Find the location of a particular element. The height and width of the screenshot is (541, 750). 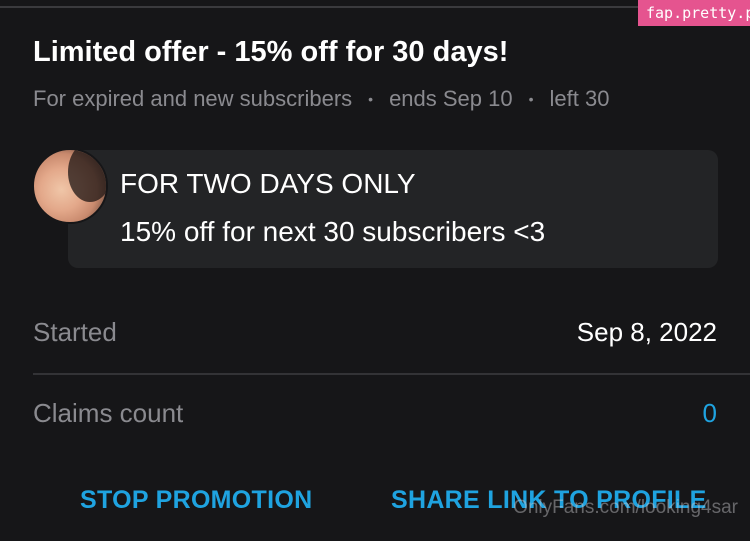

avatar is located at coordinates (70, 186).